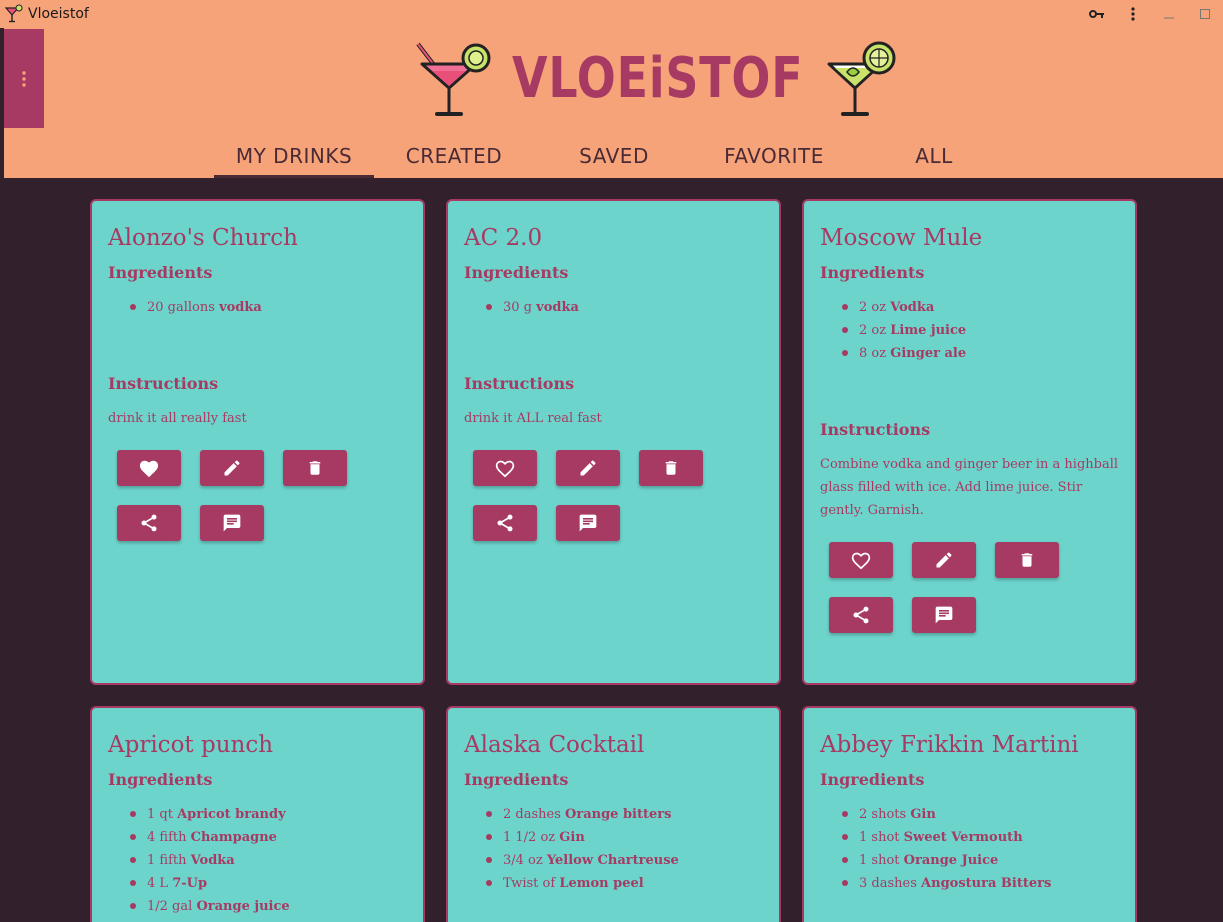 This screenshot has height=922, width=1223. I want to click on drink-title: AC 2.0, so click(503, 238).